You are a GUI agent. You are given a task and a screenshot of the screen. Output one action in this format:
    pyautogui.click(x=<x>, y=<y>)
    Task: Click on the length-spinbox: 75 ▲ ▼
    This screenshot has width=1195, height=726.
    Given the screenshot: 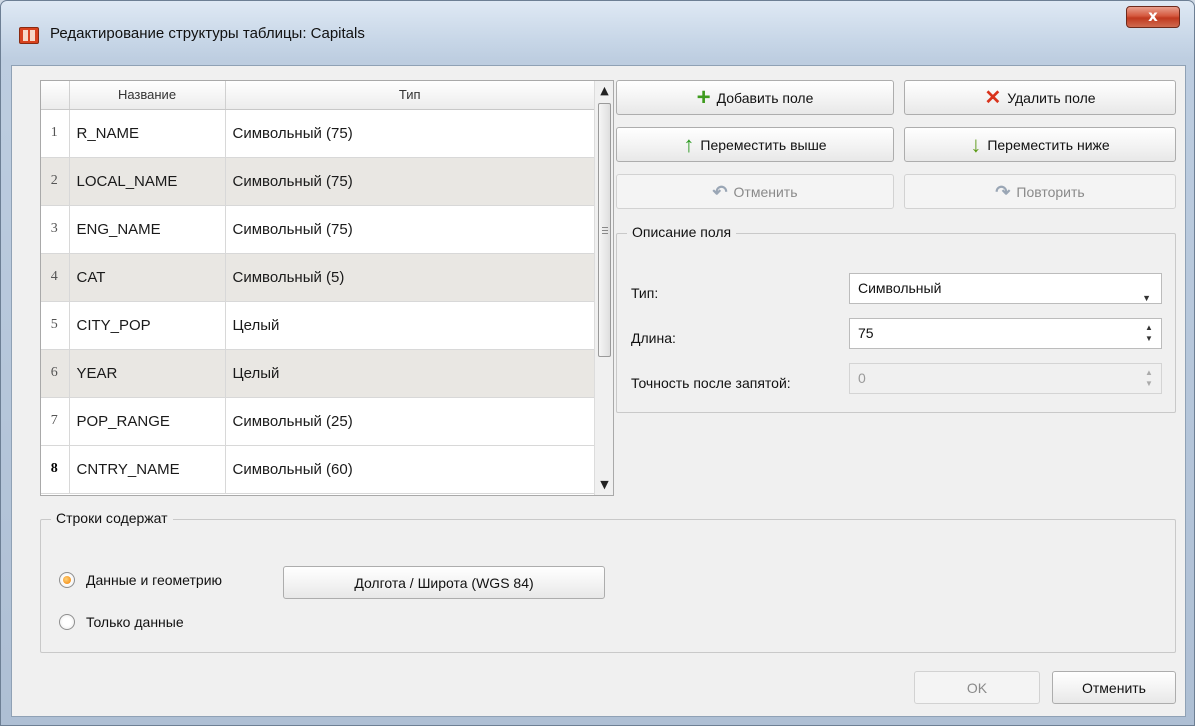 What is the action you would take?
    pyautogui.click(x=1005, y=333)
    